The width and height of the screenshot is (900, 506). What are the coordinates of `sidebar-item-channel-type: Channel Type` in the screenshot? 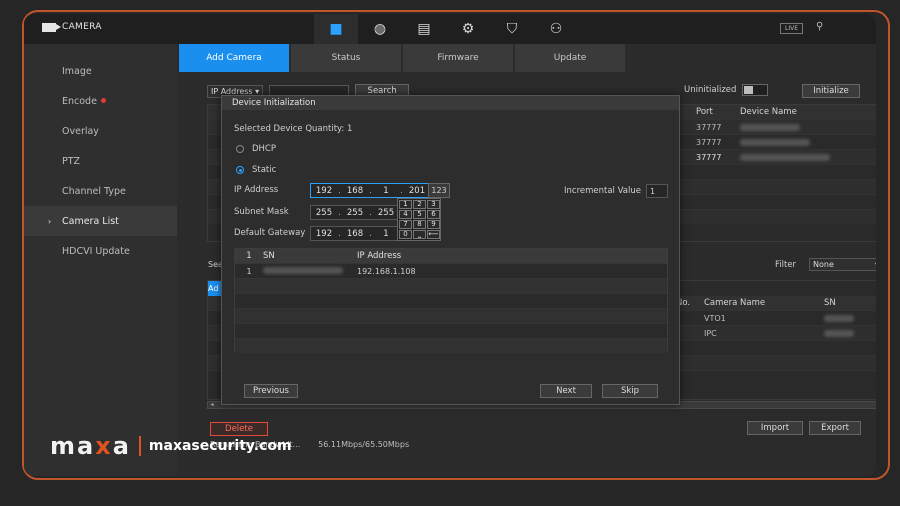 It's located at (100, 191).